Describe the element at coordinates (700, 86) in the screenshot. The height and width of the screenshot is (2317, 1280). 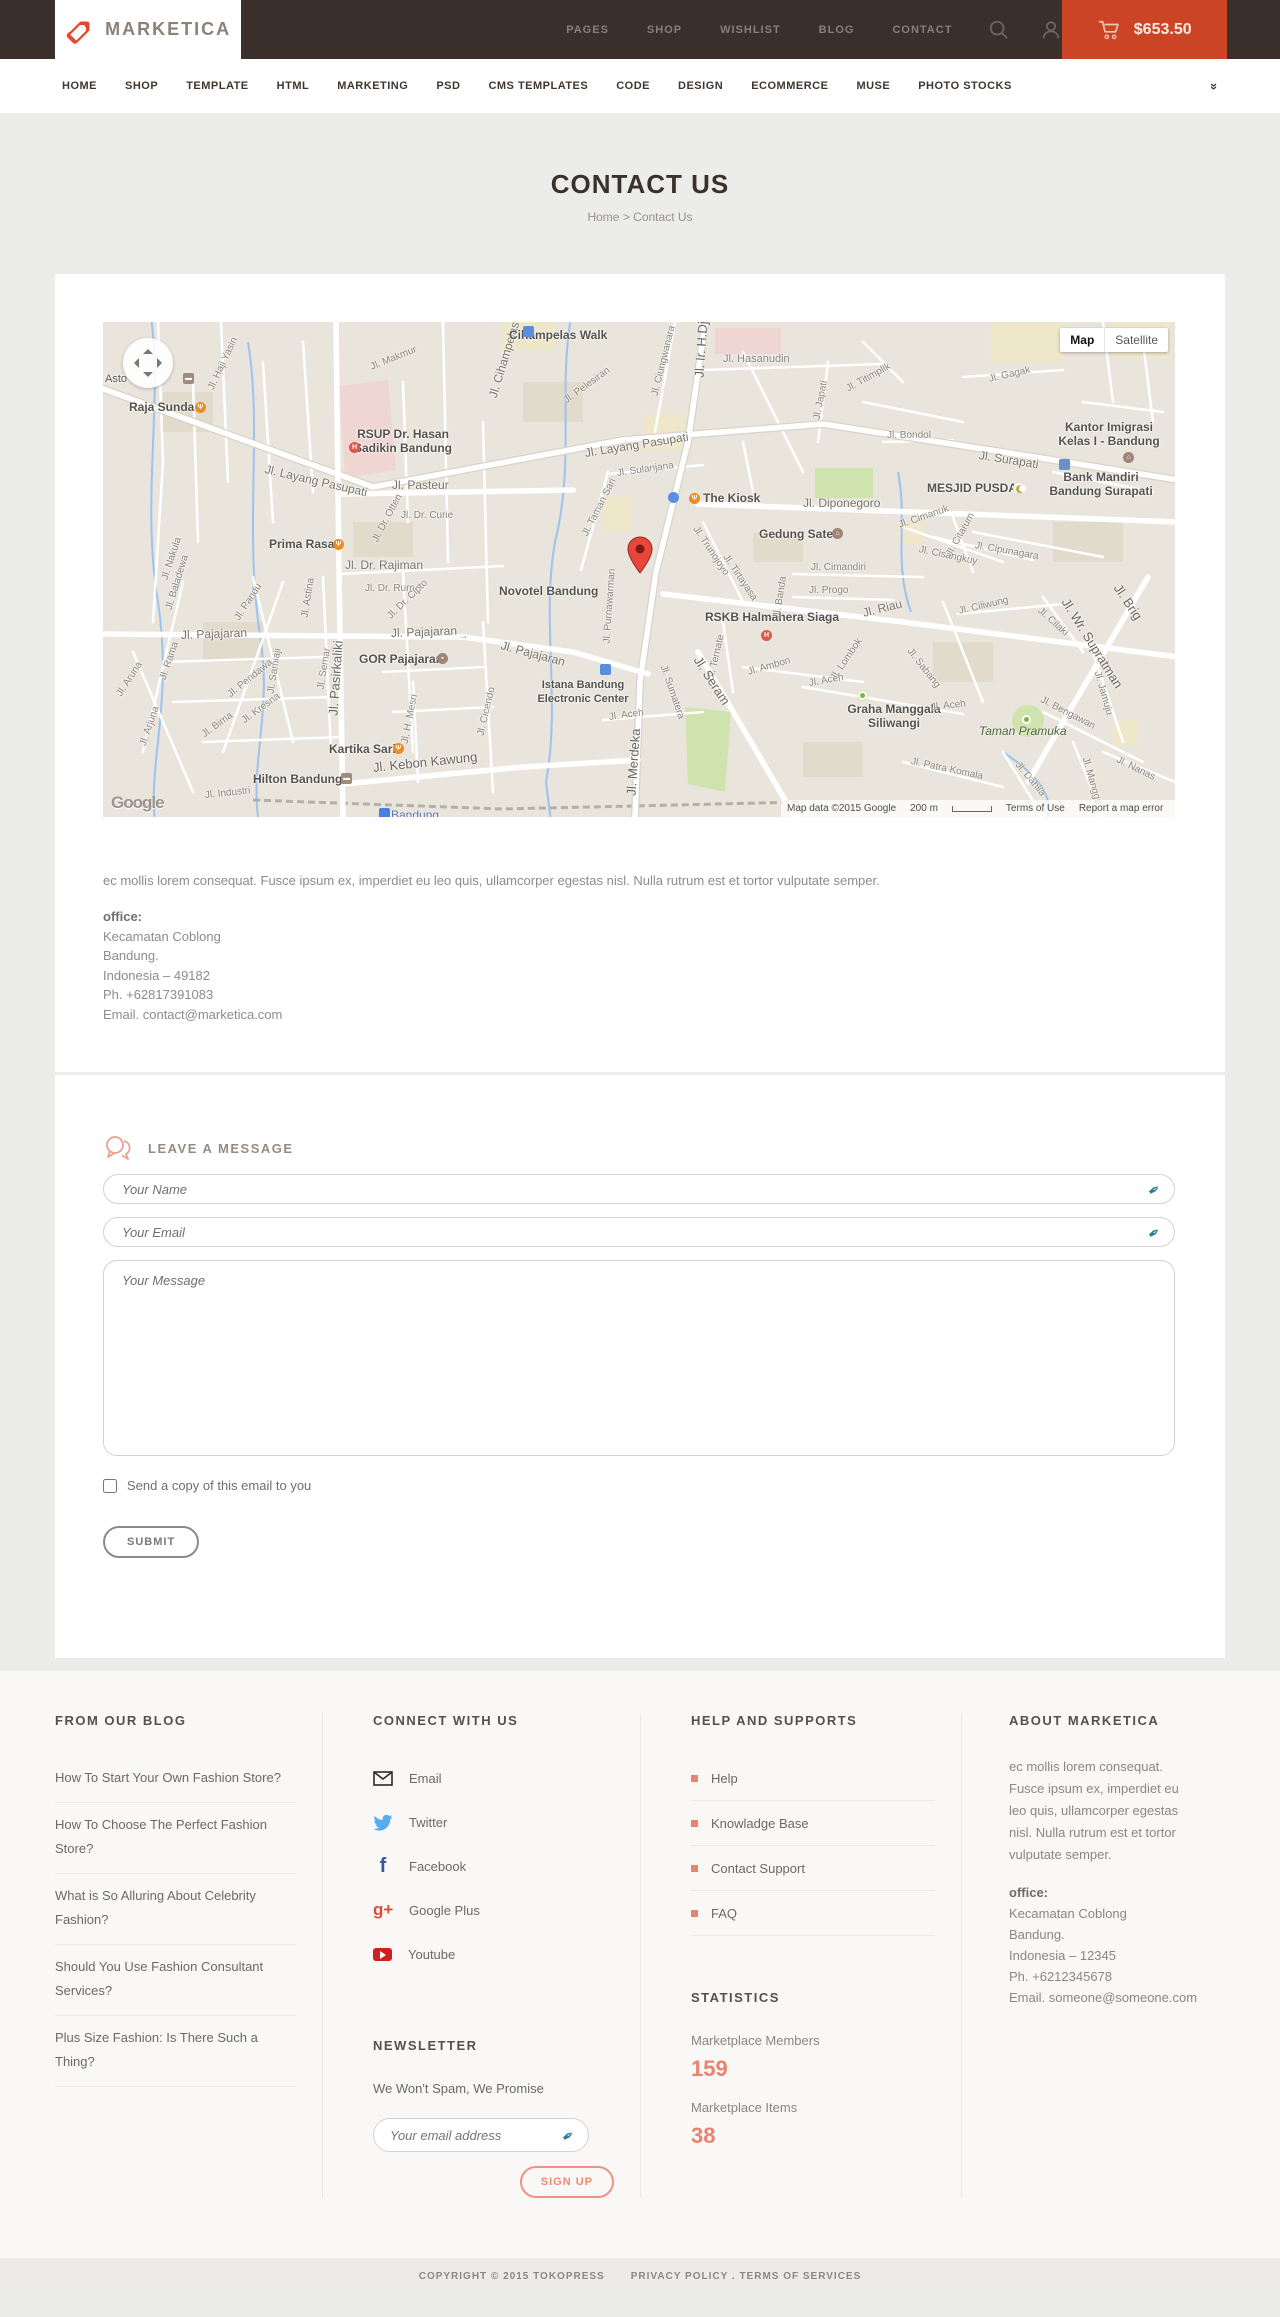
I see `menu-design: DESIGN` at that location.